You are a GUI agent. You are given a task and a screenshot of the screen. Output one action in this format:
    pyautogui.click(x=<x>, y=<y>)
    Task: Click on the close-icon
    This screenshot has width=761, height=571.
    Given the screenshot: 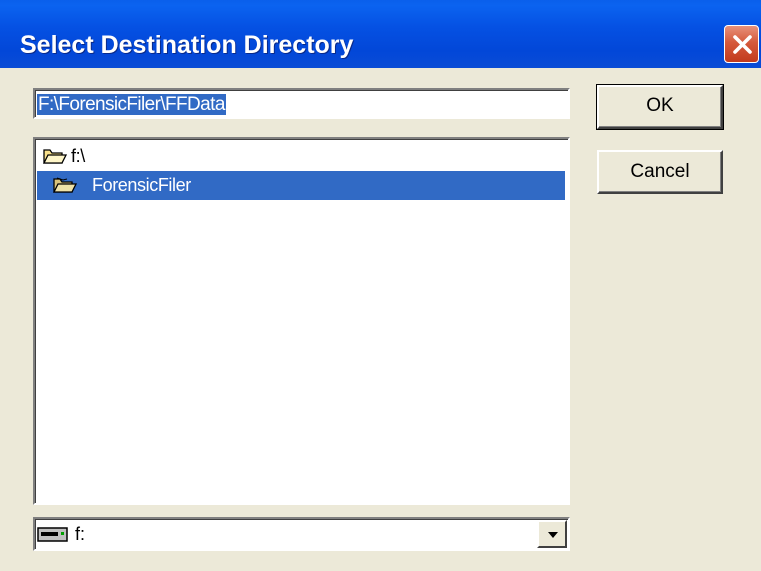 What is the action you would take?
    pyautogui.click(x=742, y=44)
    